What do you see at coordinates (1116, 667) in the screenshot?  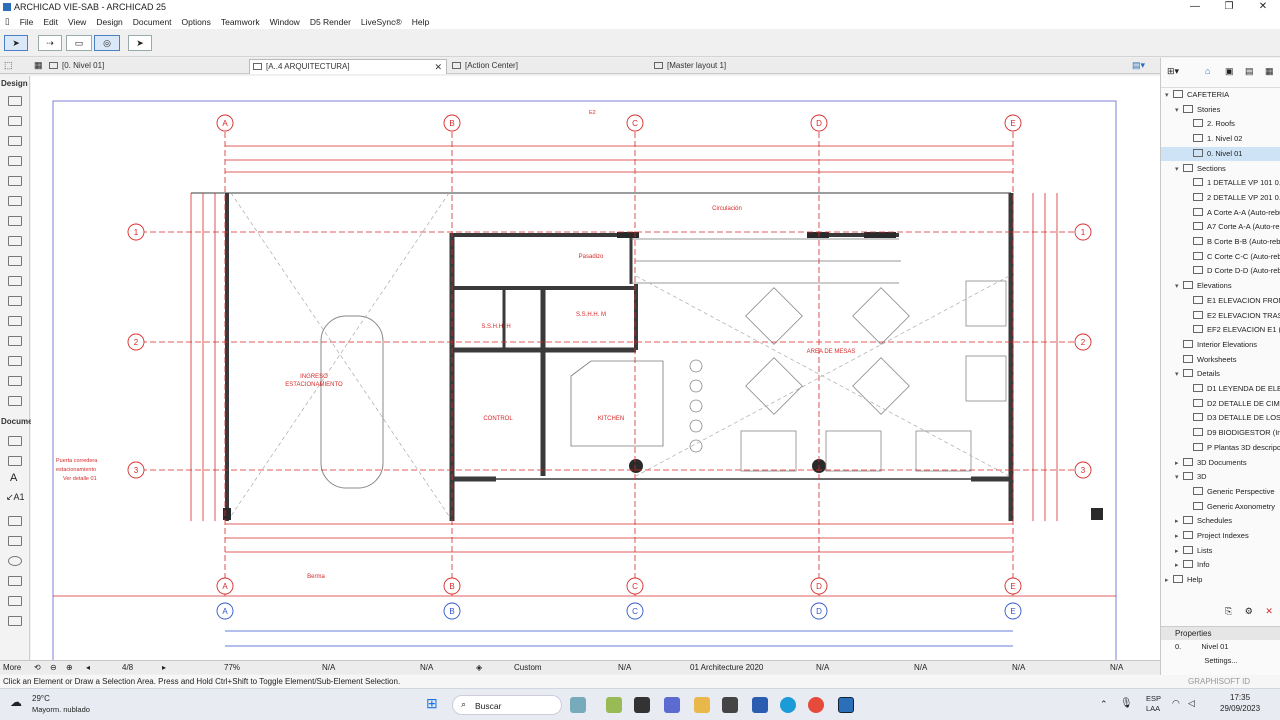 I see `dimension-na: N/A` at bounding box center [1116, 667].